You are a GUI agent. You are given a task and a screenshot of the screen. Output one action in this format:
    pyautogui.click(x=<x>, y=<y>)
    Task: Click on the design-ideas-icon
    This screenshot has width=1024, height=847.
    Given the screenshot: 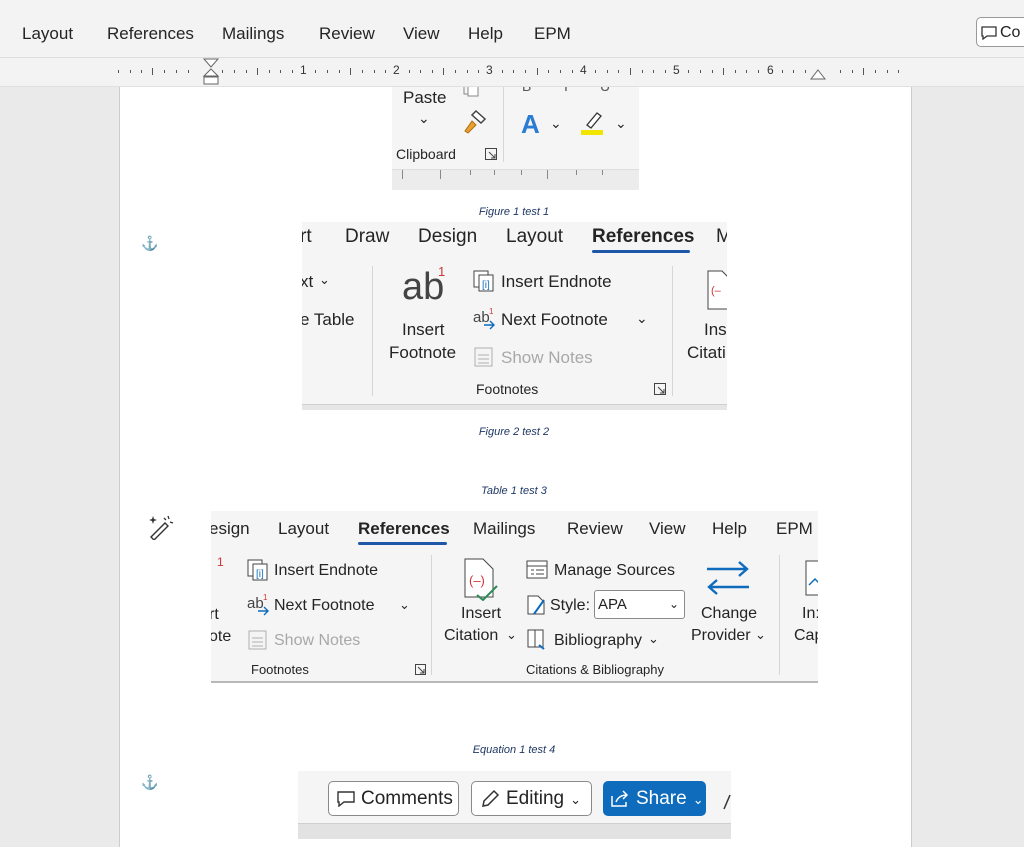 What is the action you would take?
    pyautogui.click(x=160, y=526)
    